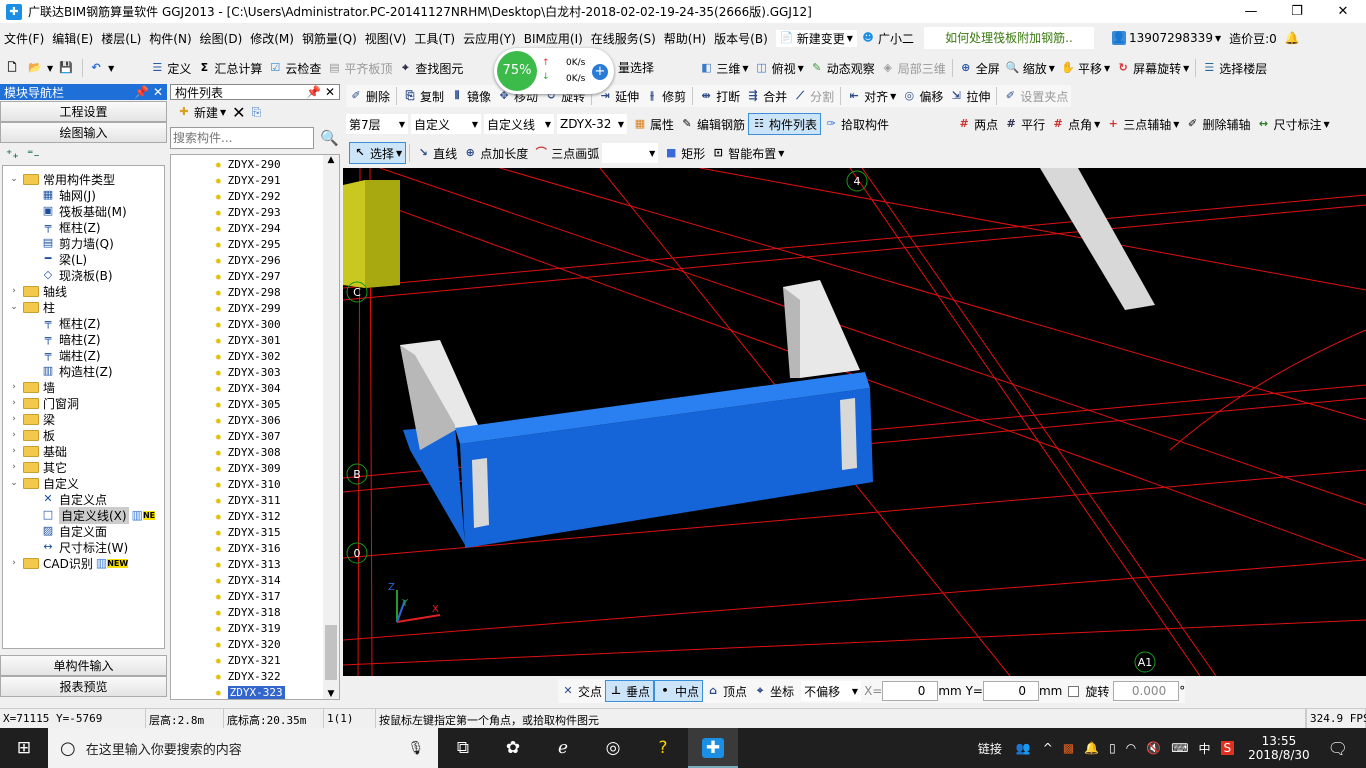  What do you see at coordinates (83, 563) in the screenshot?
I see `tree-item: › CAD识别 ▥ NEW` at bounding box center [83, 563].